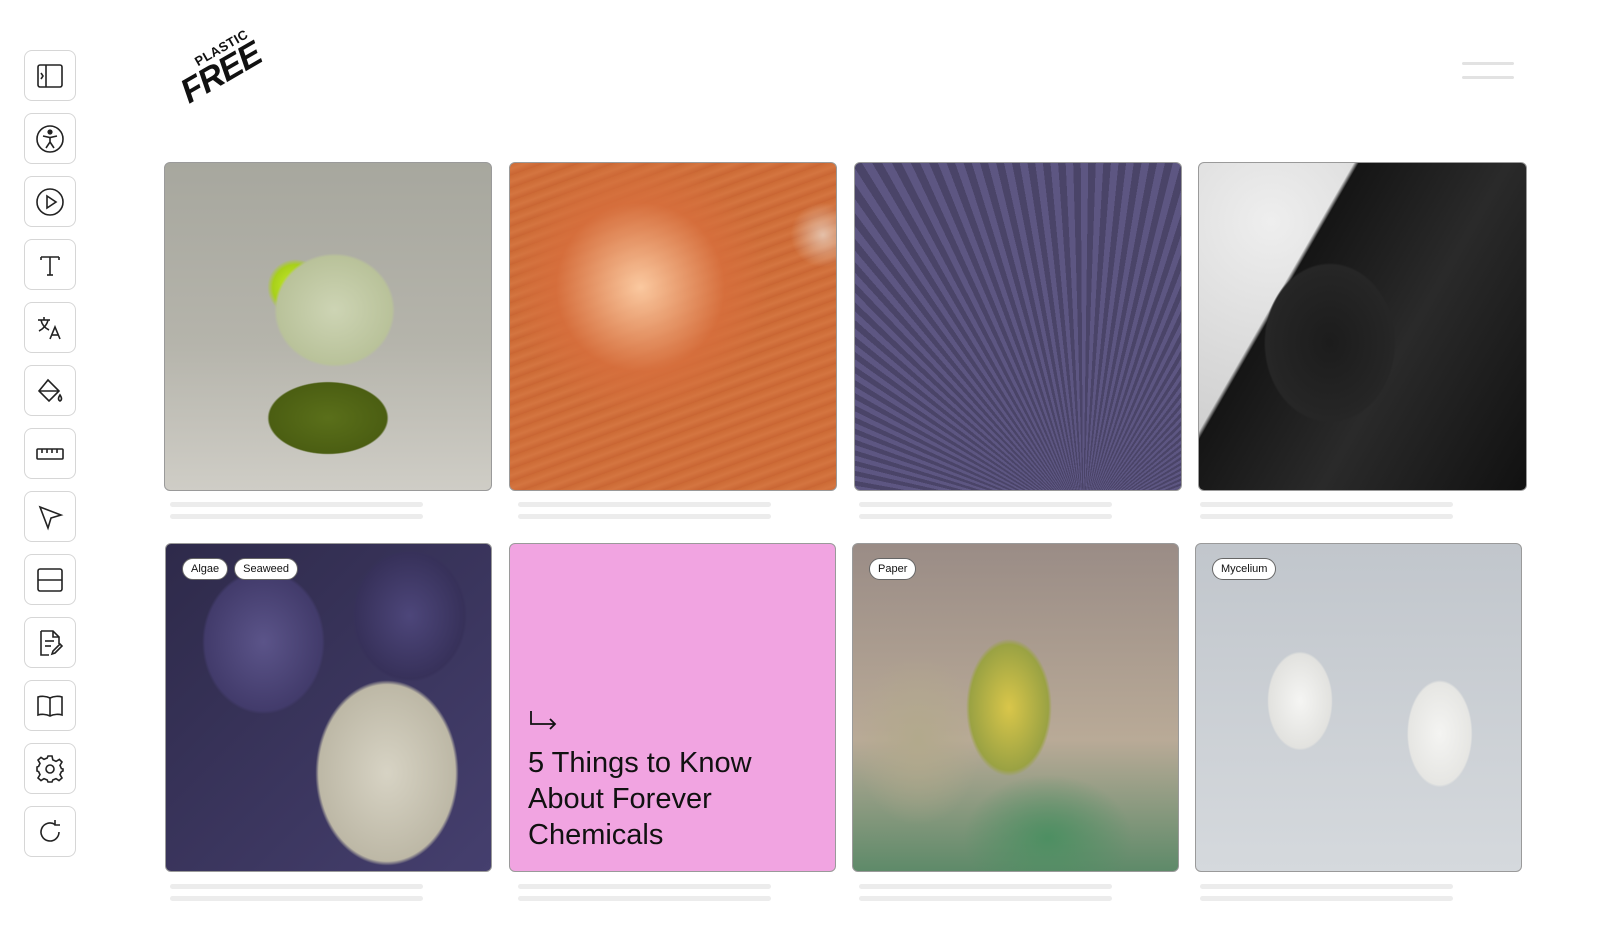 This screenshot has height=926, width=1600. Describe the element at coordinates (543, 720) in the screenshot. I see `arrow-down-right-icon` at that location.